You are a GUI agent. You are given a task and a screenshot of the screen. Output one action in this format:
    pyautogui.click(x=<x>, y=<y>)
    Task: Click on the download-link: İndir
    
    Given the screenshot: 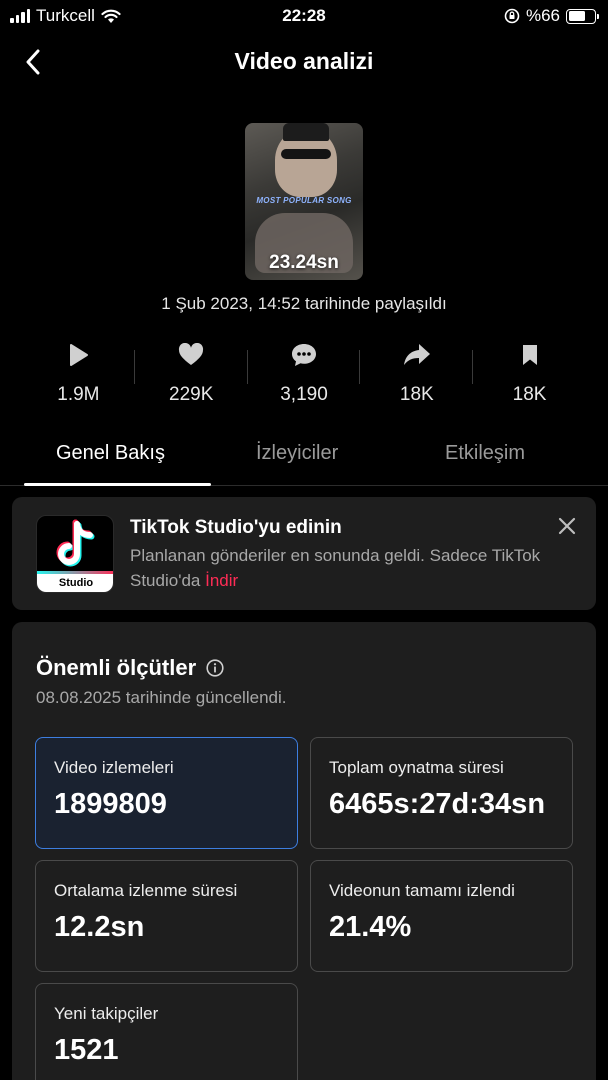 What is the action you would take?
    pyautogui.click(x=221, y=580)
    